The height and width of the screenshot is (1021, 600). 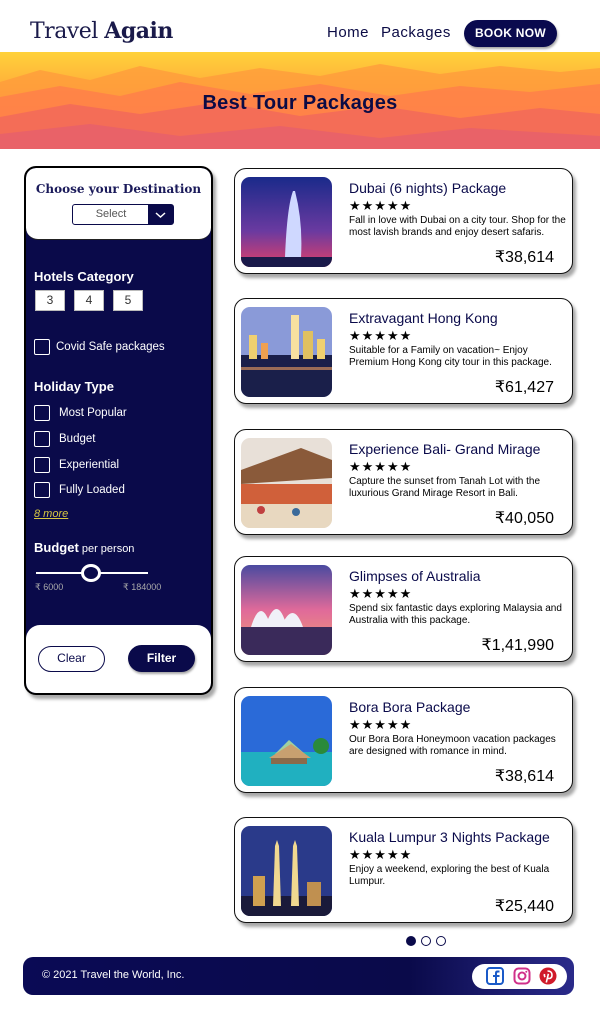 I want to click on australia-photo, so click(x=286, y=610).